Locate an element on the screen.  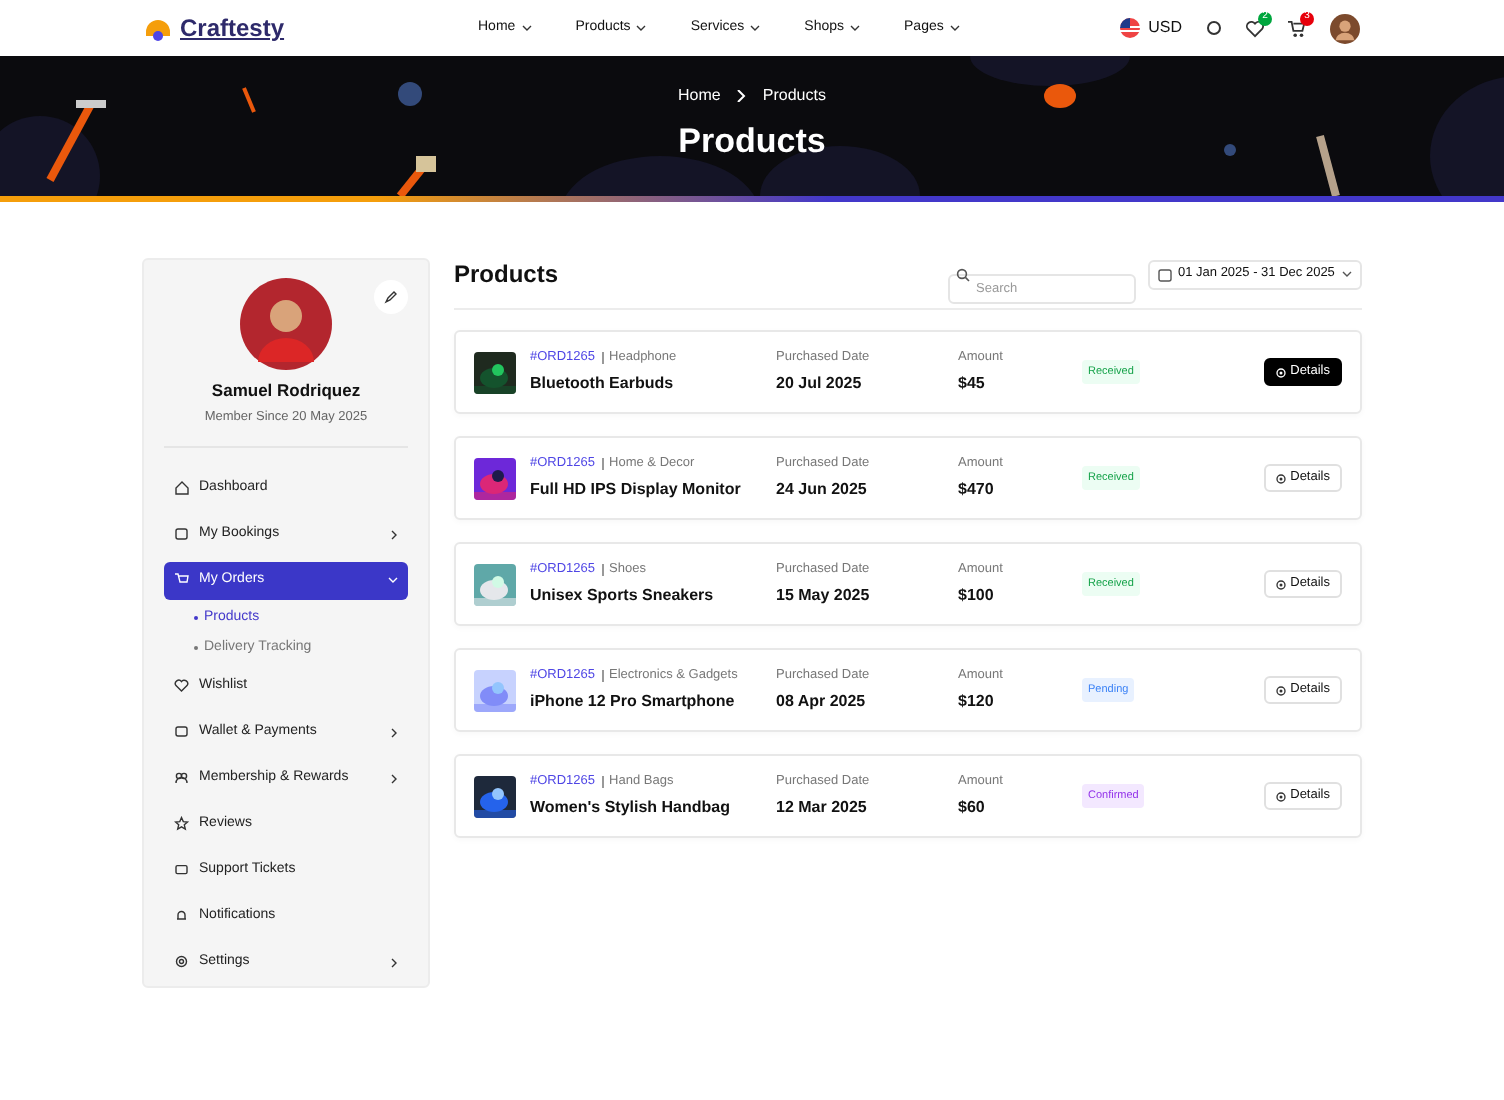
flag-icon is located at coordinates (1130, 28).